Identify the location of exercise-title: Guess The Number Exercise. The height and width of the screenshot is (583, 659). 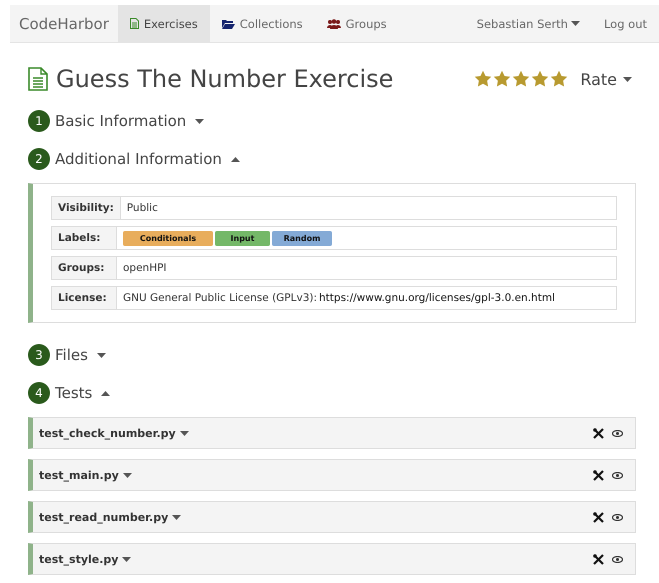
(225, 79).